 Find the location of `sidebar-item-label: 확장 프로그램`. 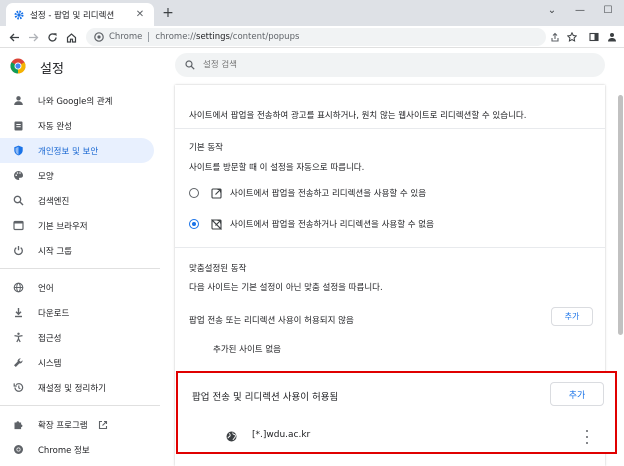

sidebar-item-label: 확장 프로그램 is located at coordinates (63, 425).